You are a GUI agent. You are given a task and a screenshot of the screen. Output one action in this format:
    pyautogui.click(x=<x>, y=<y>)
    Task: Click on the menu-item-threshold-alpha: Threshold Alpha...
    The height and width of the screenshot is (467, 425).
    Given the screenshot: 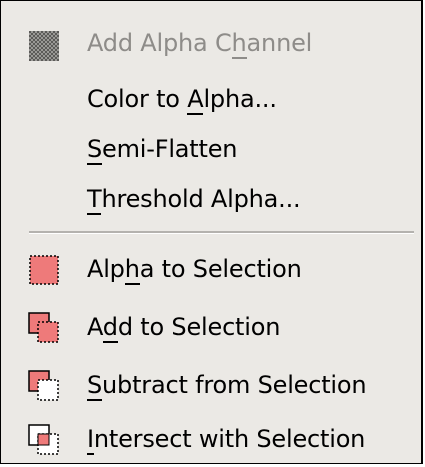 What is the action you would take?
    pyautogui.click(x=211, y=199)
    